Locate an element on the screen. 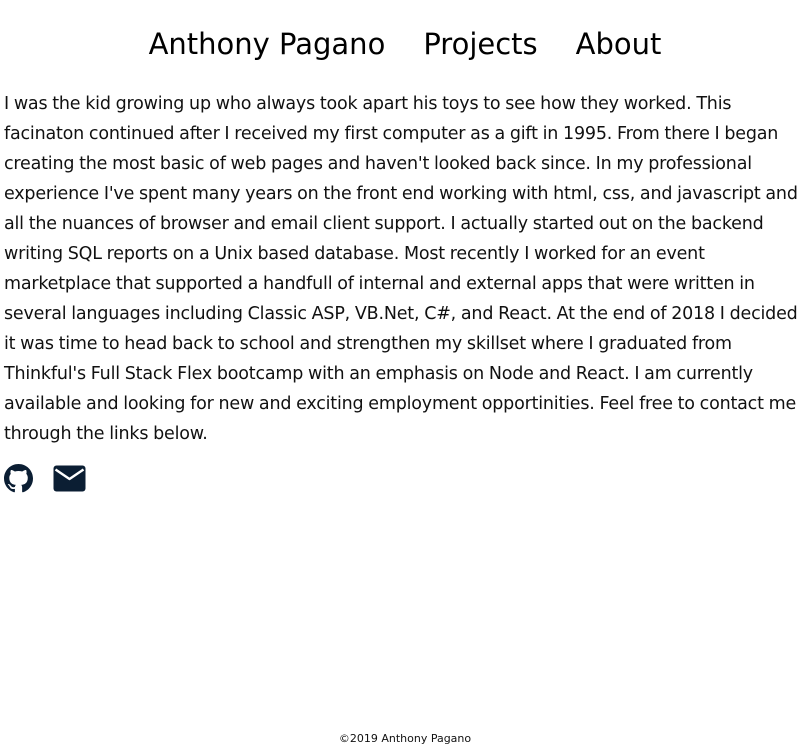 This screenshot has width=810, height=752. envelope-icon is located at coordinates (69, 478).